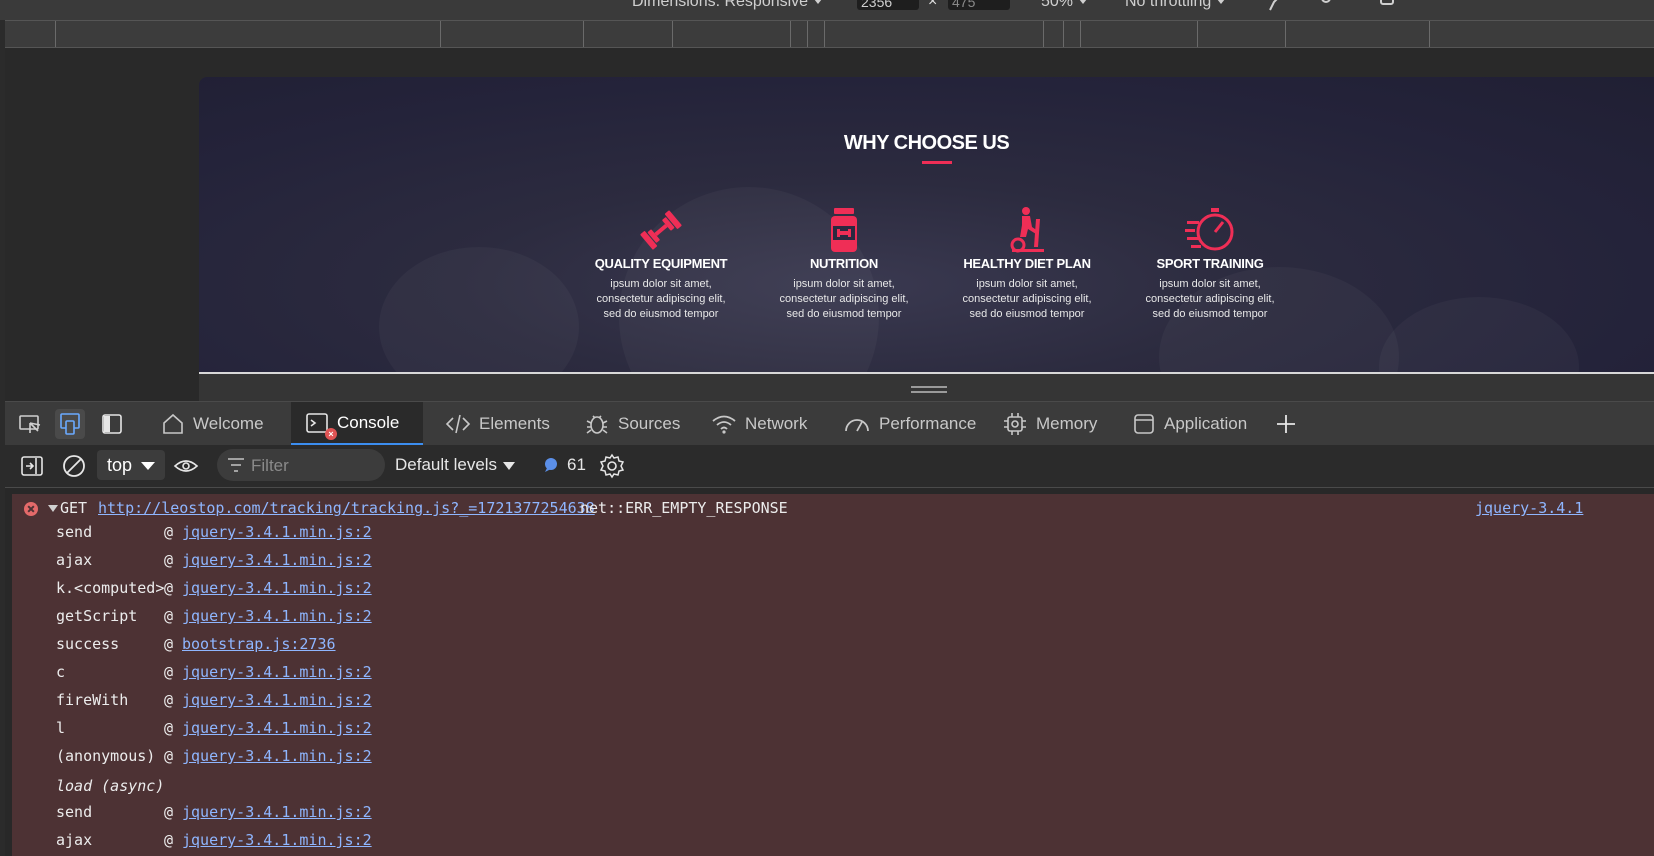  I want to click on viewport-resize-handle, so click(926, 387).